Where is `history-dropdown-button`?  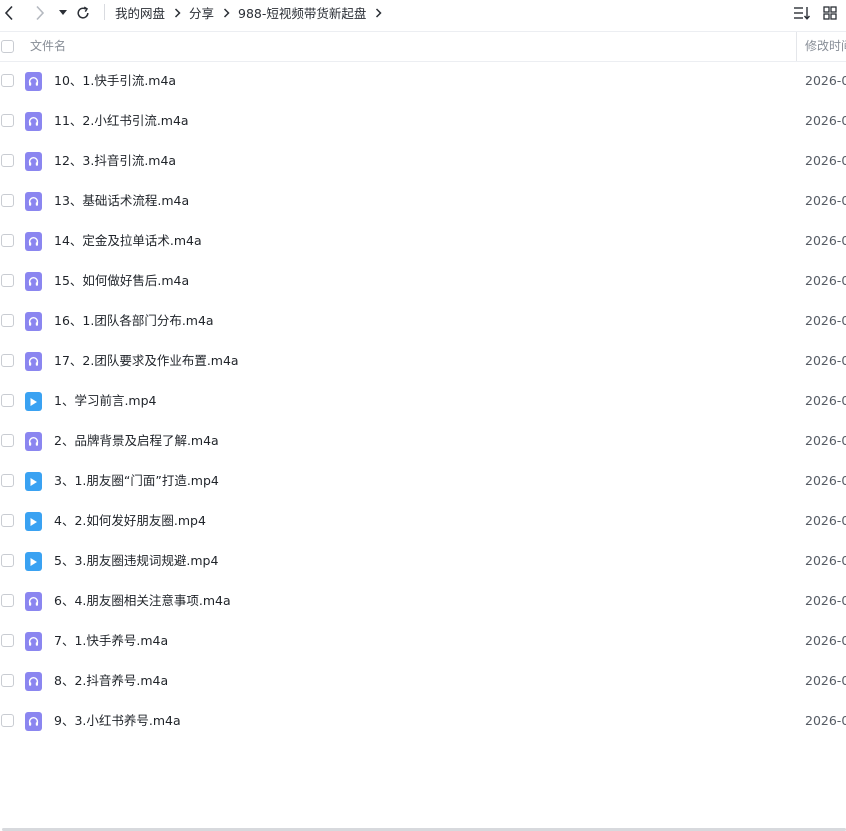
history-dropdown-button is located at coordinates (63, 12).